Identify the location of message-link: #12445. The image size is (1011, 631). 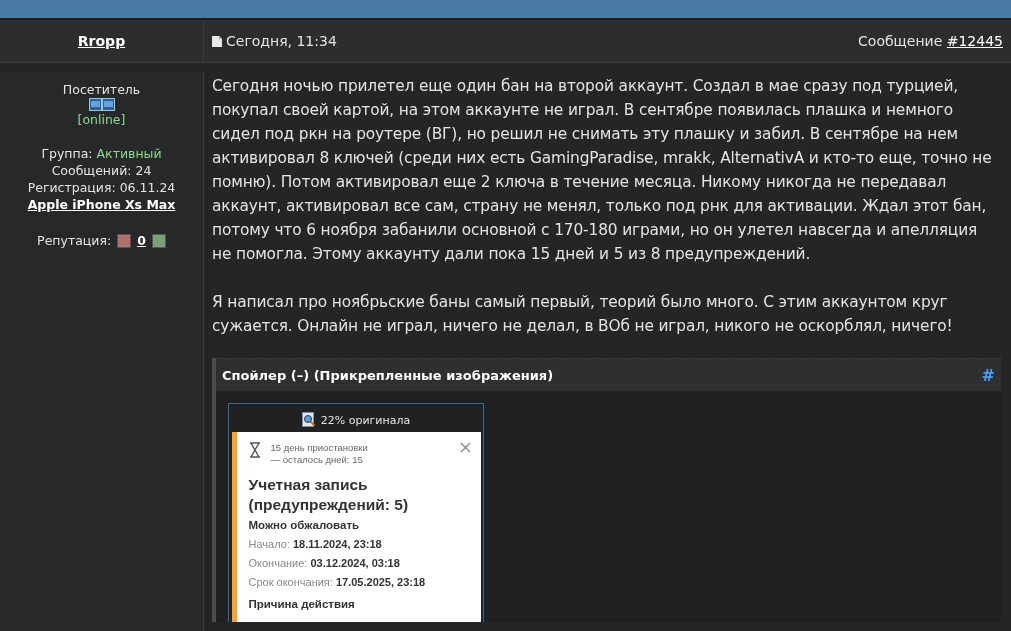
(974, 41).